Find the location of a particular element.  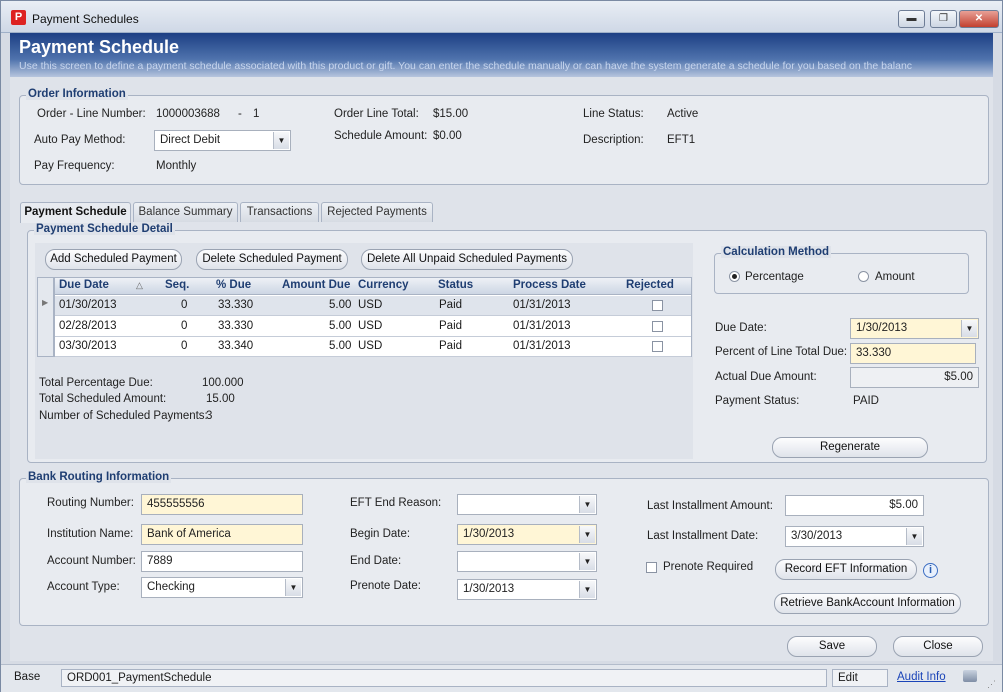

description-label: Description: is located at coordinates (613, 140).